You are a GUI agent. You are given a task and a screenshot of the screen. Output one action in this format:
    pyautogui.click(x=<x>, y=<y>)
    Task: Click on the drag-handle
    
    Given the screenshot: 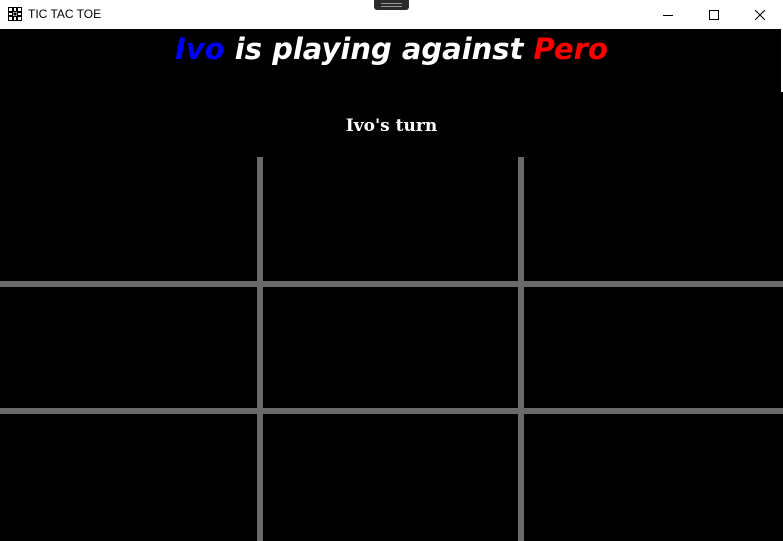 What is the action you would take?
    pyautogui.click(x=391, y=5)
    